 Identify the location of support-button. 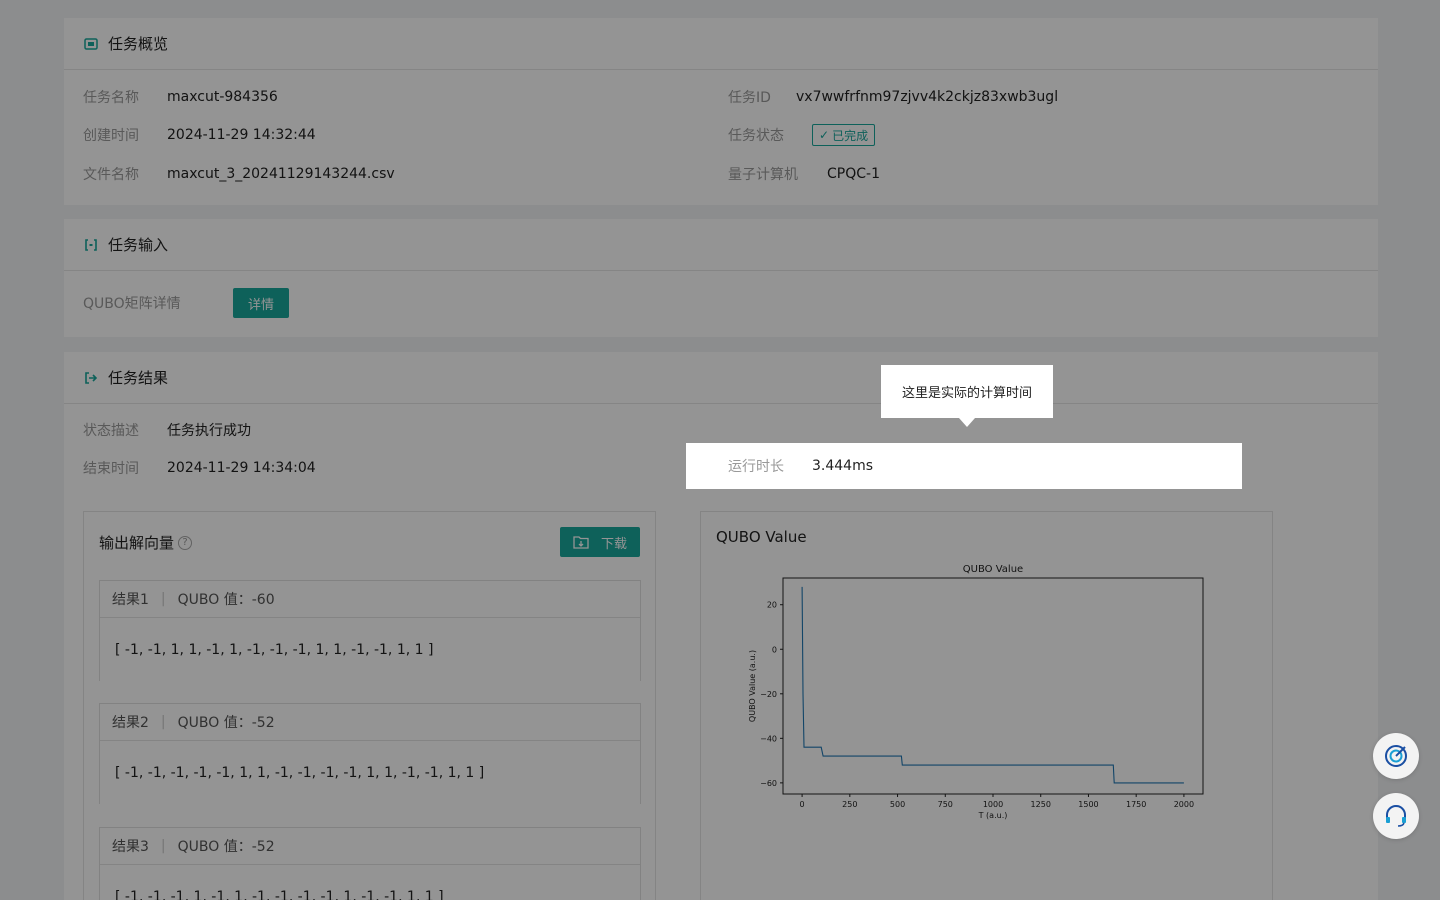
(1396, 816).